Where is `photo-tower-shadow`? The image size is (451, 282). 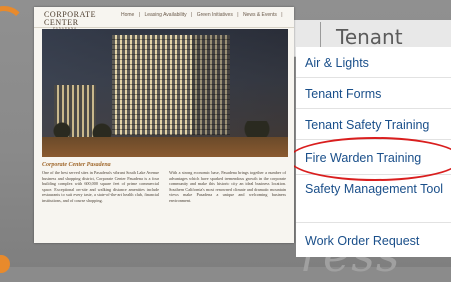
photo-tower-shadow is located at coordinates (211, 85).